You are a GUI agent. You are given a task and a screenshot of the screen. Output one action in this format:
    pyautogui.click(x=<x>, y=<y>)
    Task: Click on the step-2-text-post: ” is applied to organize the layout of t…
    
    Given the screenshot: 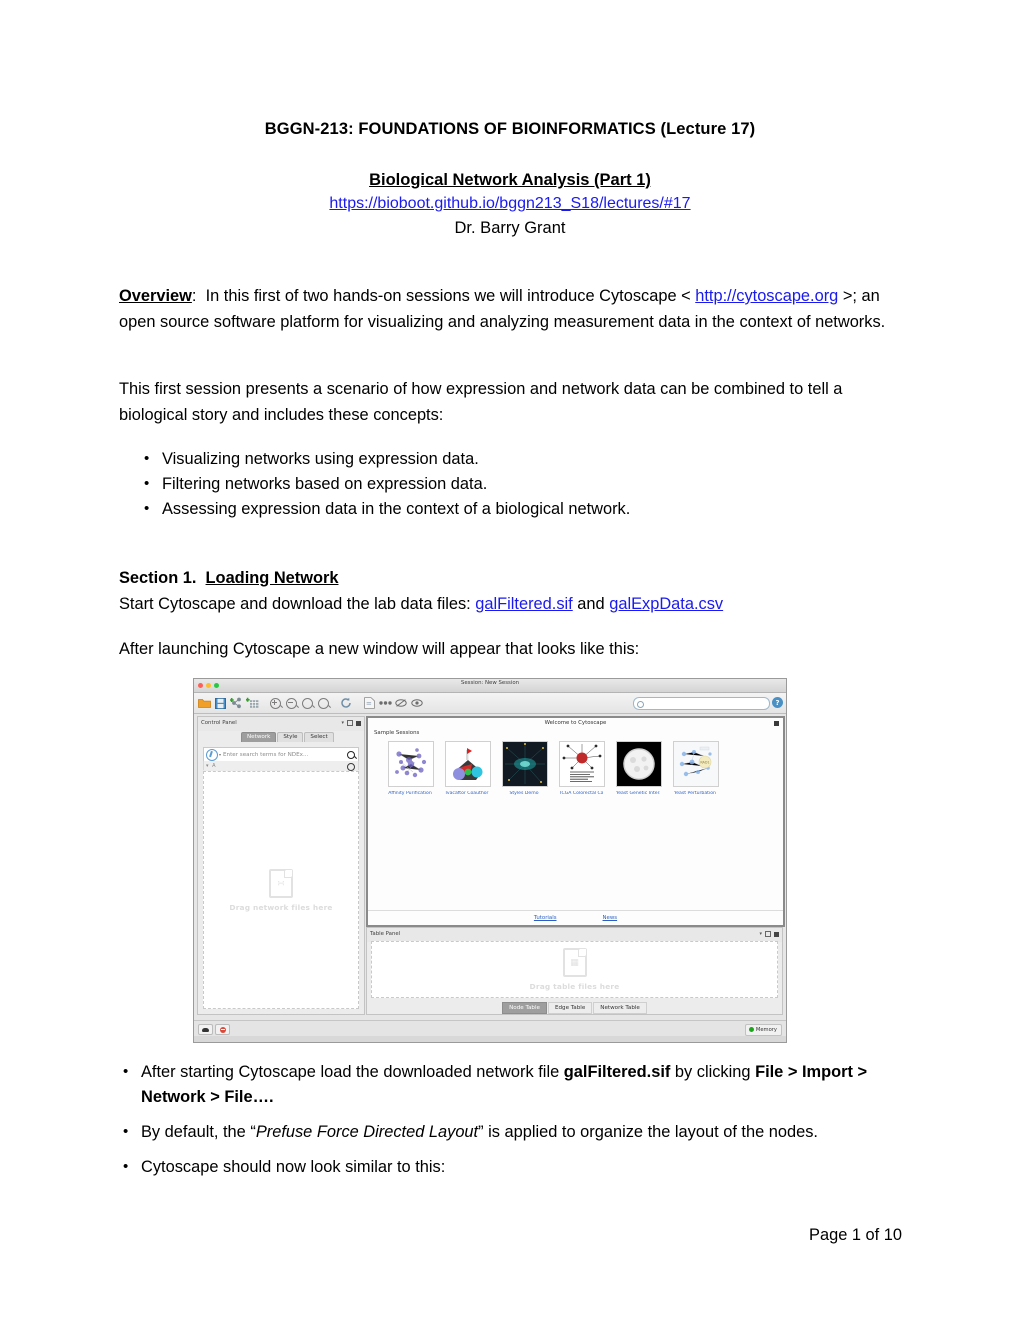 What is the action you would take?
    pyautogui.click(x=648, y=1132)
    